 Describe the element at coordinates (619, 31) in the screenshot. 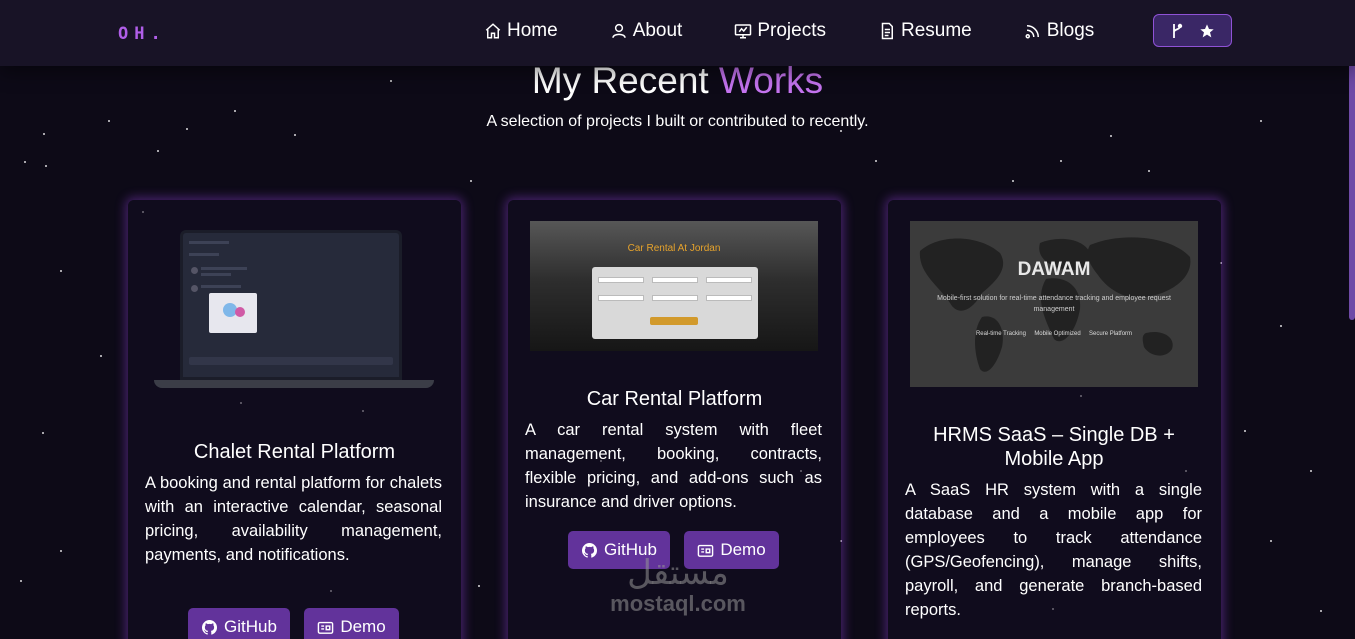

I see `user-icon` at that location.